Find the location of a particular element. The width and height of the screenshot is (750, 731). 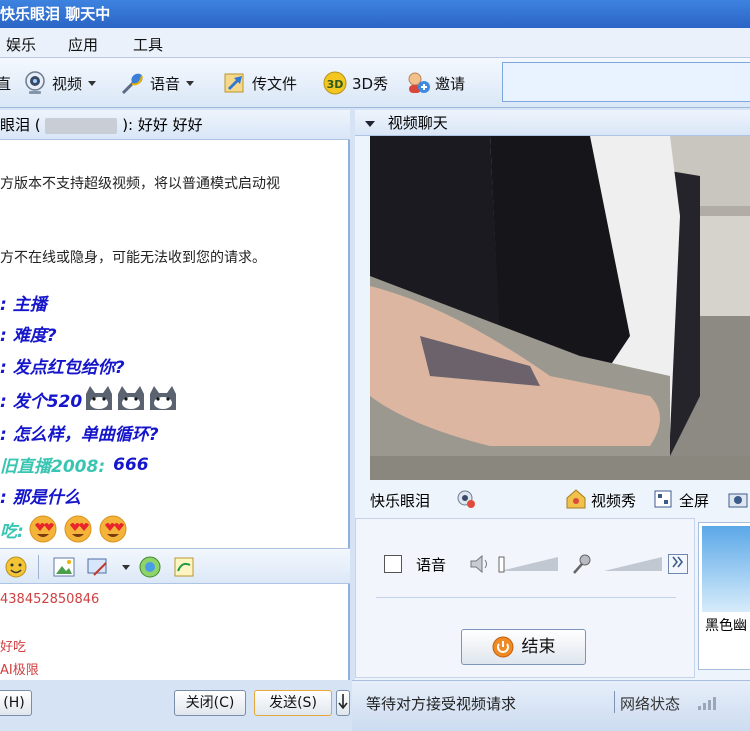

invite-label: 邀请 is located at coordinates (450, 83).